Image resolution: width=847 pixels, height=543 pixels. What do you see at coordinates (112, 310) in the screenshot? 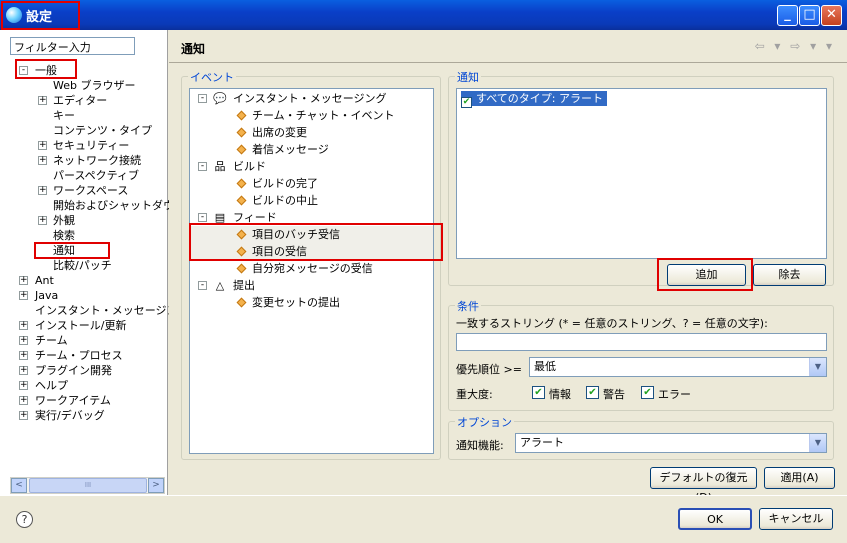
I see `tree-item-label: インスタント・メッセージング` at bounding box center [112, 310].